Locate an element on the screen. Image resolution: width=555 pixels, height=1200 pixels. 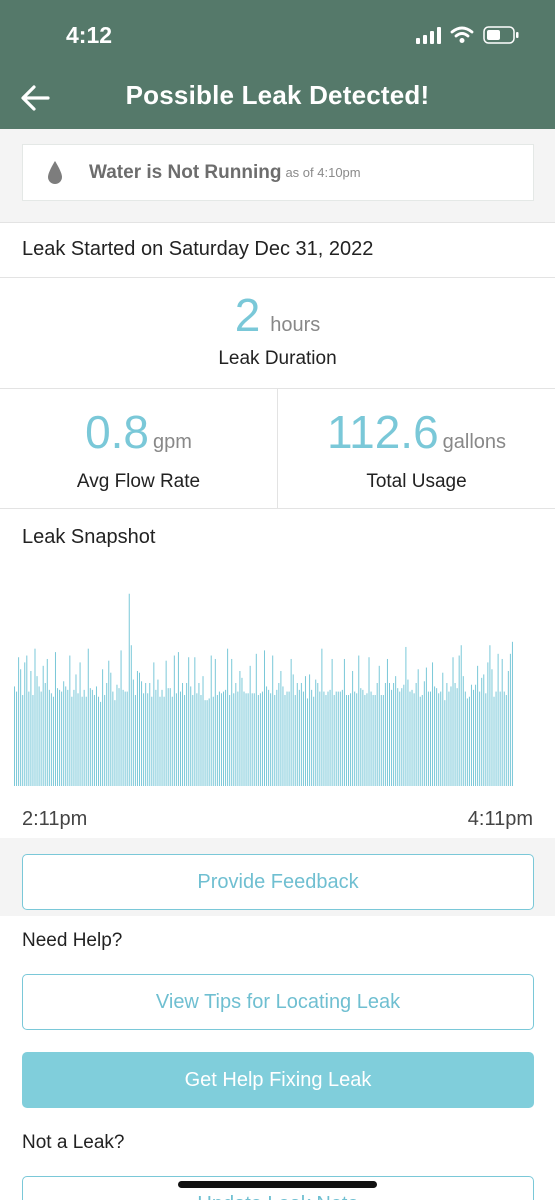
chart-start-label: 2:11pm is located at coordinates (55, 819).